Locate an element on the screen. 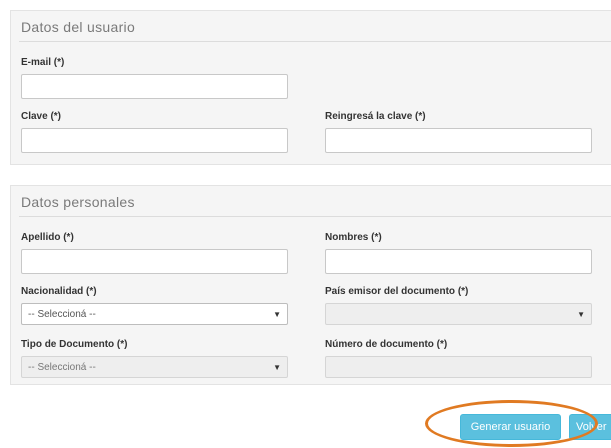 The height and width of the screenshot is (448, 611). user-data-divider is located at coordinates (315, 41).